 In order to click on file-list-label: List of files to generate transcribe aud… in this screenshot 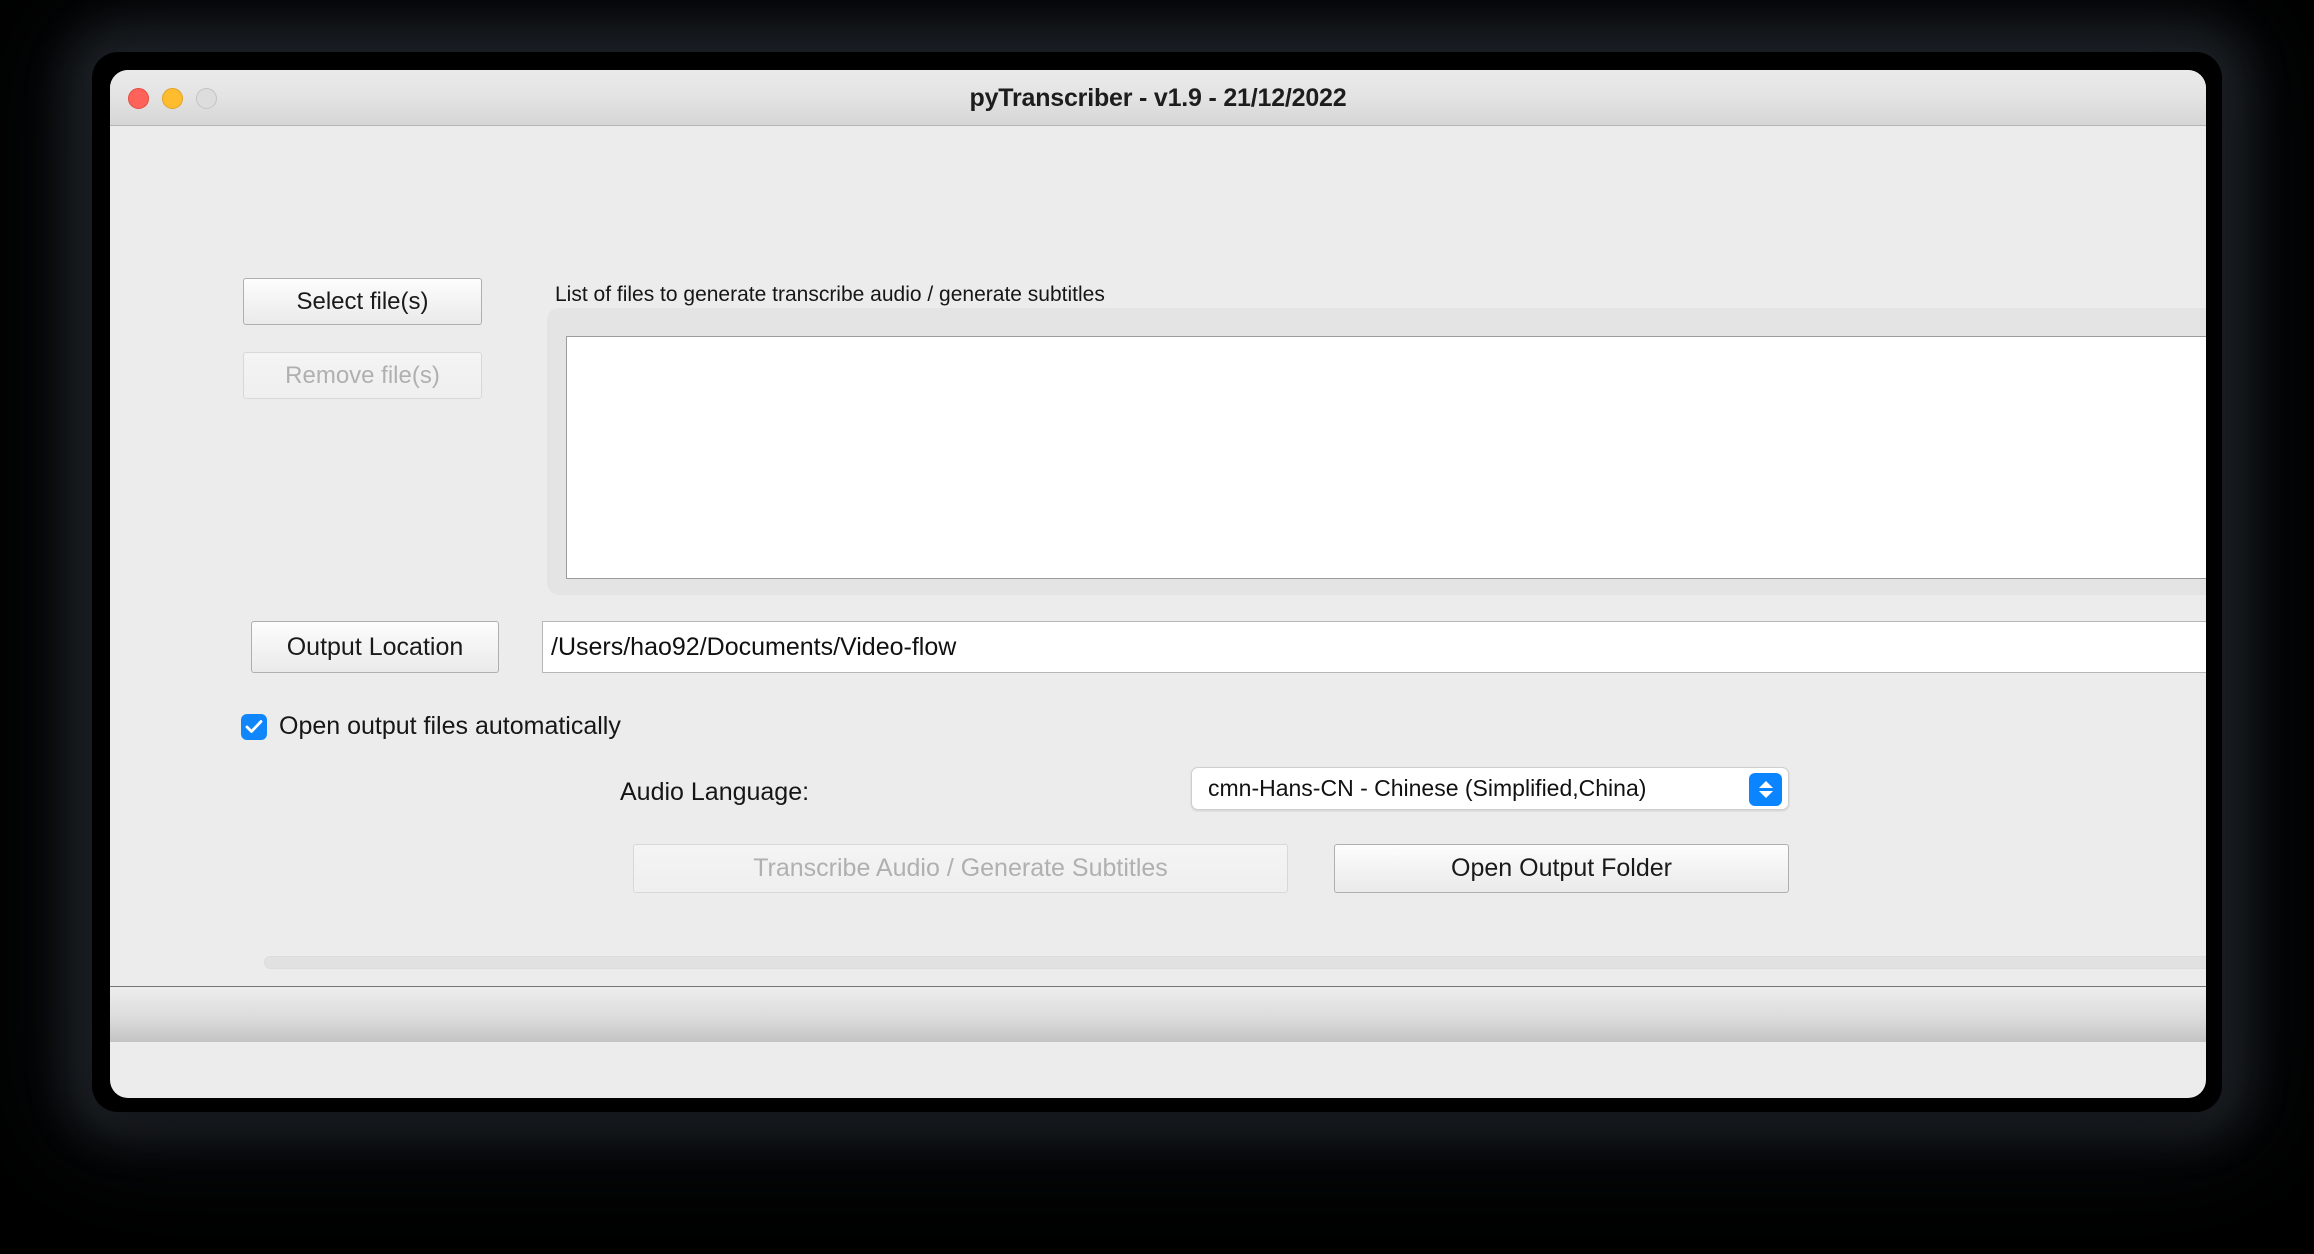, I will do `click(830, 294)`.